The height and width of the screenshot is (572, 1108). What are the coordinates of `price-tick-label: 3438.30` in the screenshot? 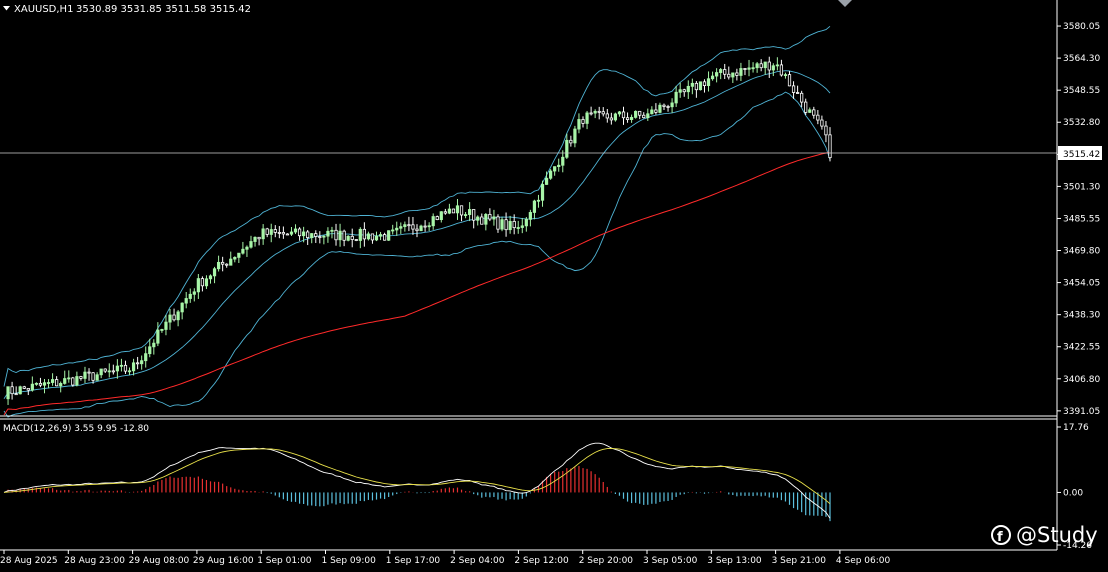 It's located at (1081, 316).